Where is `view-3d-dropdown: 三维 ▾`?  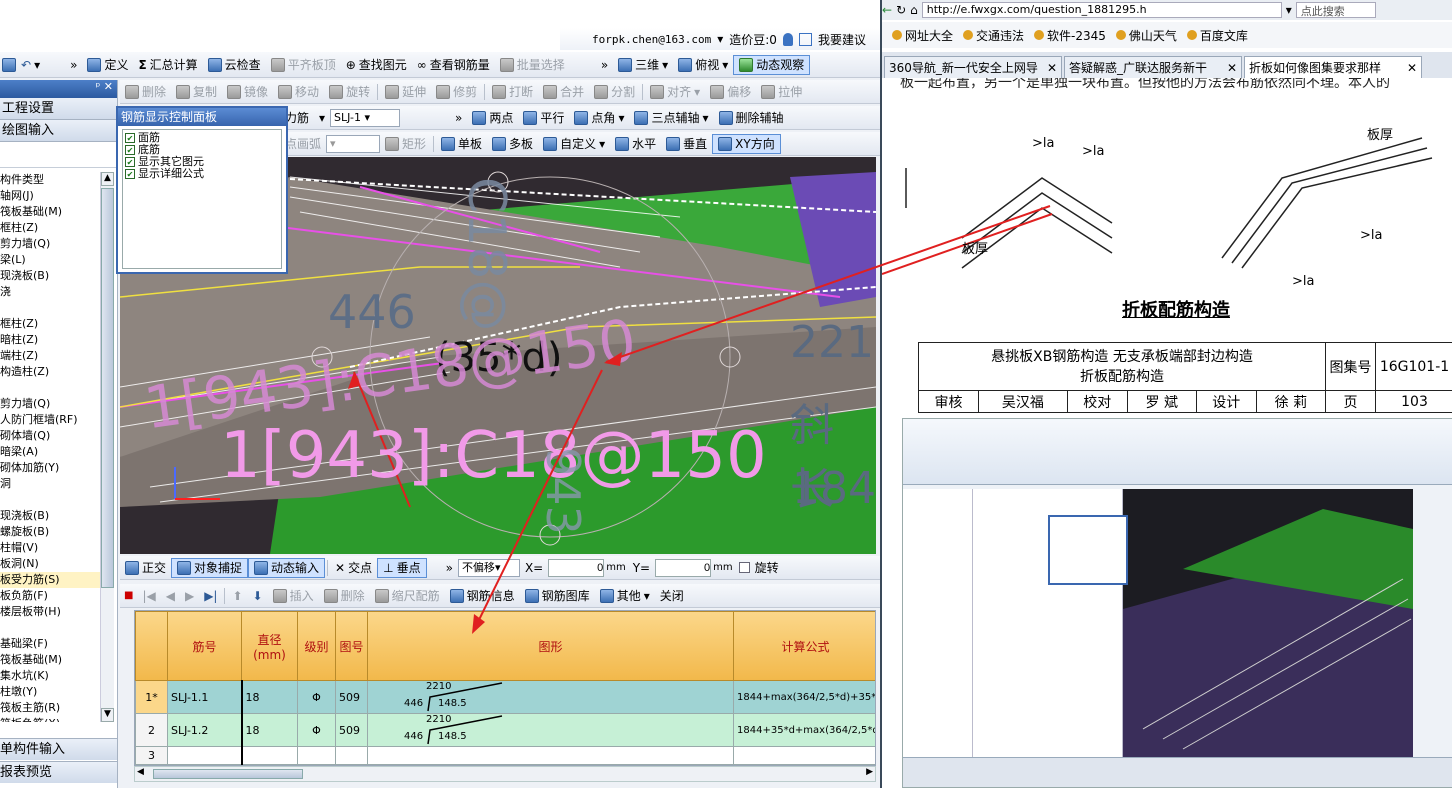
view-3d-dropdown: 三维 ▾ is located at coordinates (643, 65).